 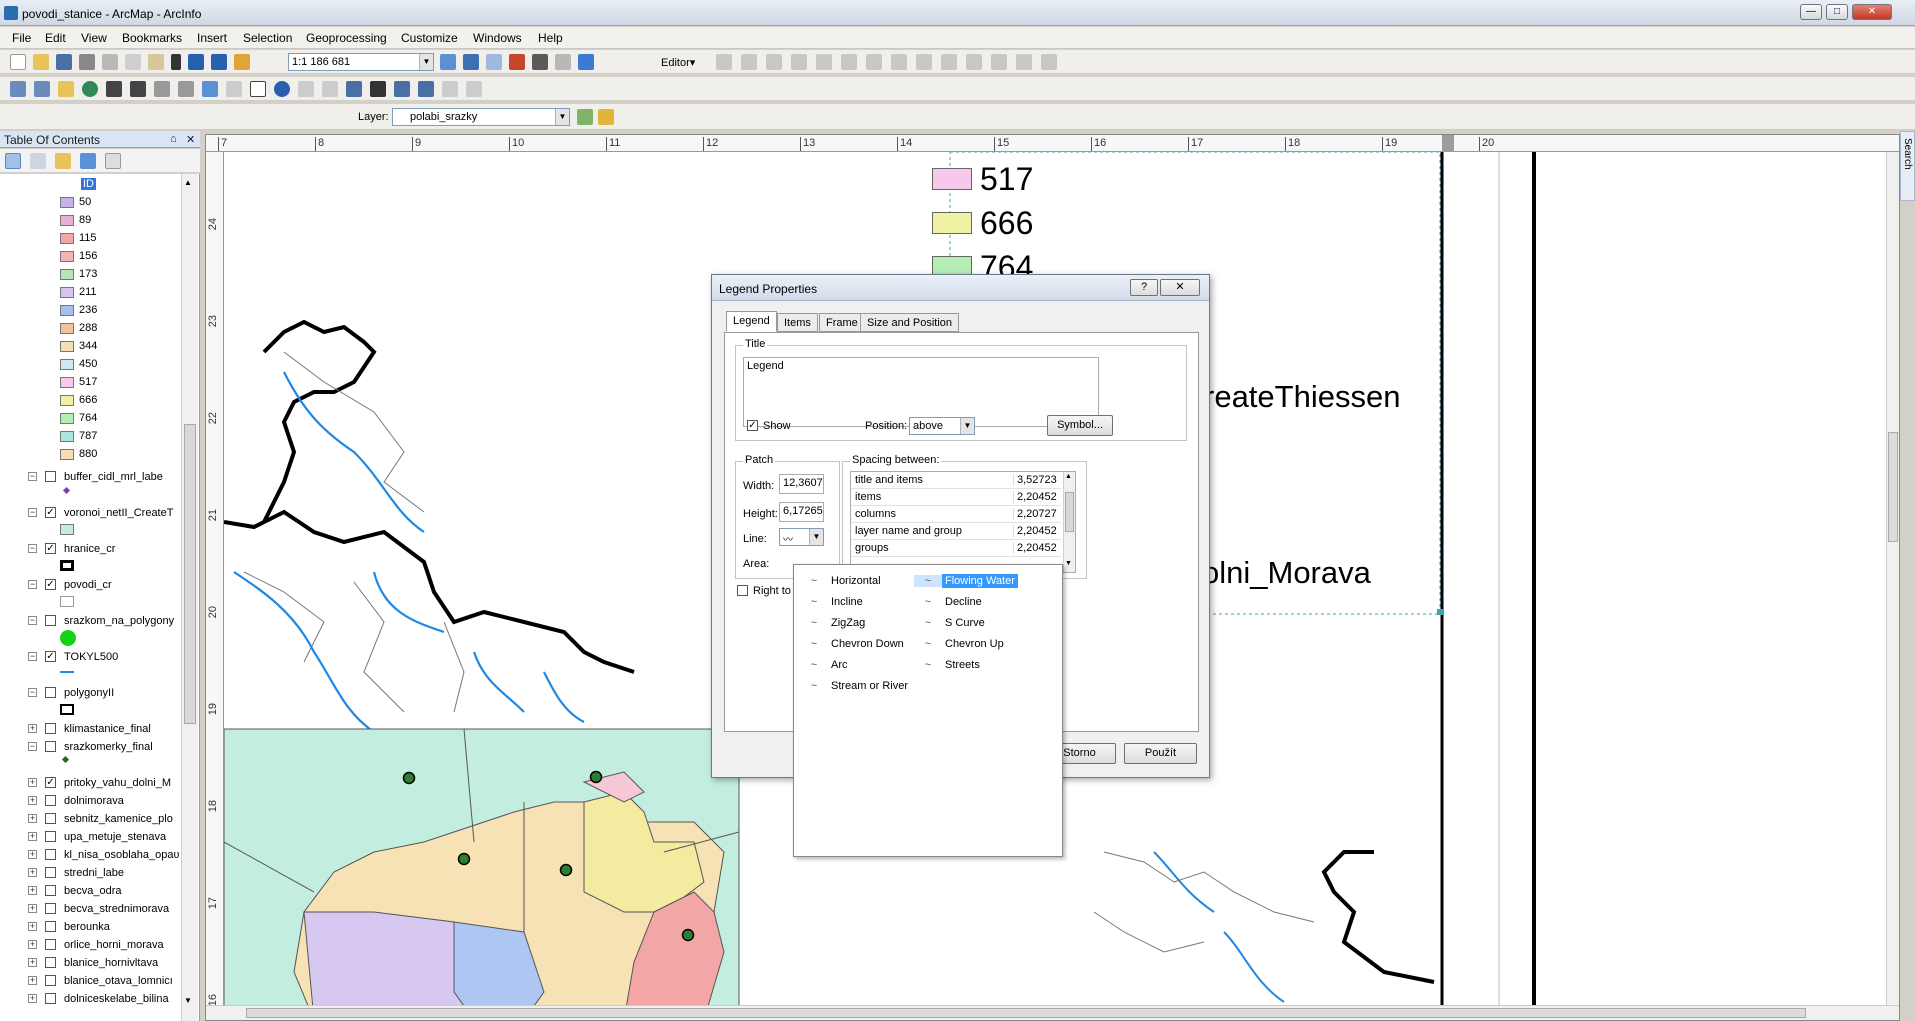 I want to click on toc-layer-row: + becva_odra, so click(x=90, y=891).